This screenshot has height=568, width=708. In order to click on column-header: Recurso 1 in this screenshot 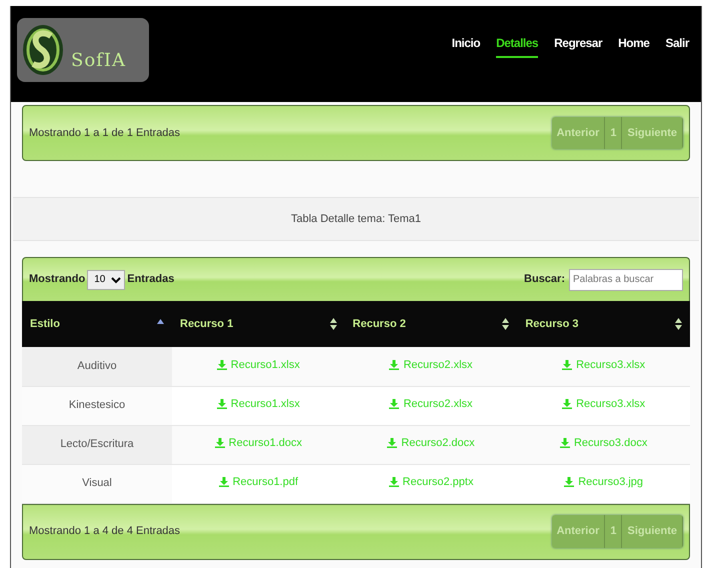, I will do `click(207, 324)`.